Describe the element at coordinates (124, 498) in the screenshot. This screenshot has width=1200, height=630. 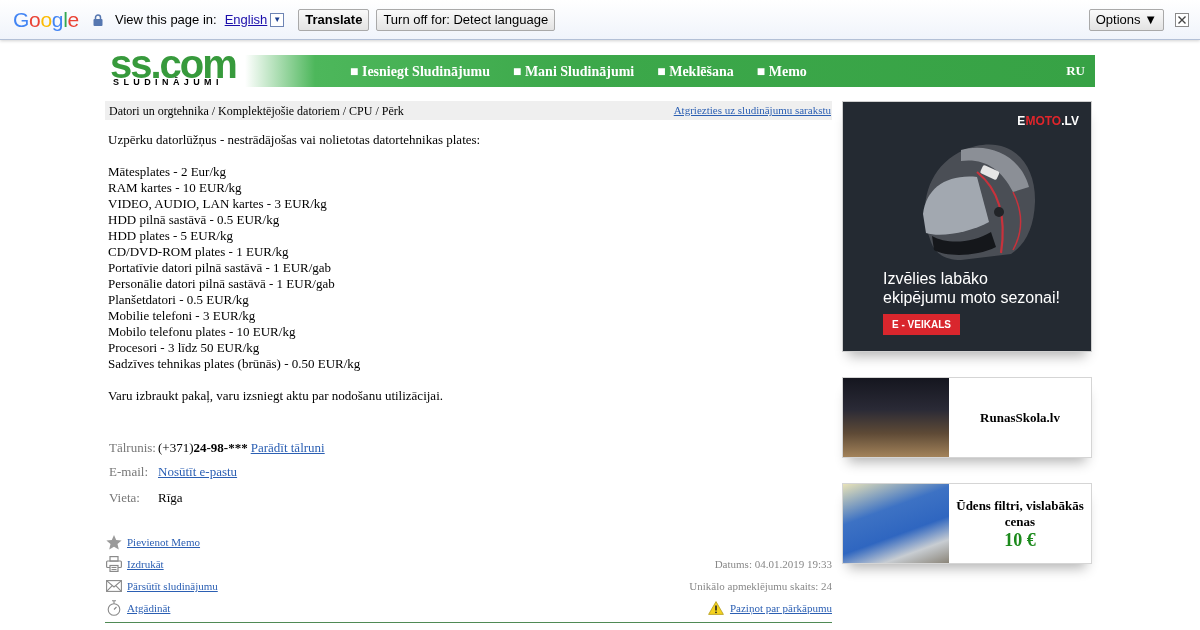
I see `contact-label: Vieta:` at that location.